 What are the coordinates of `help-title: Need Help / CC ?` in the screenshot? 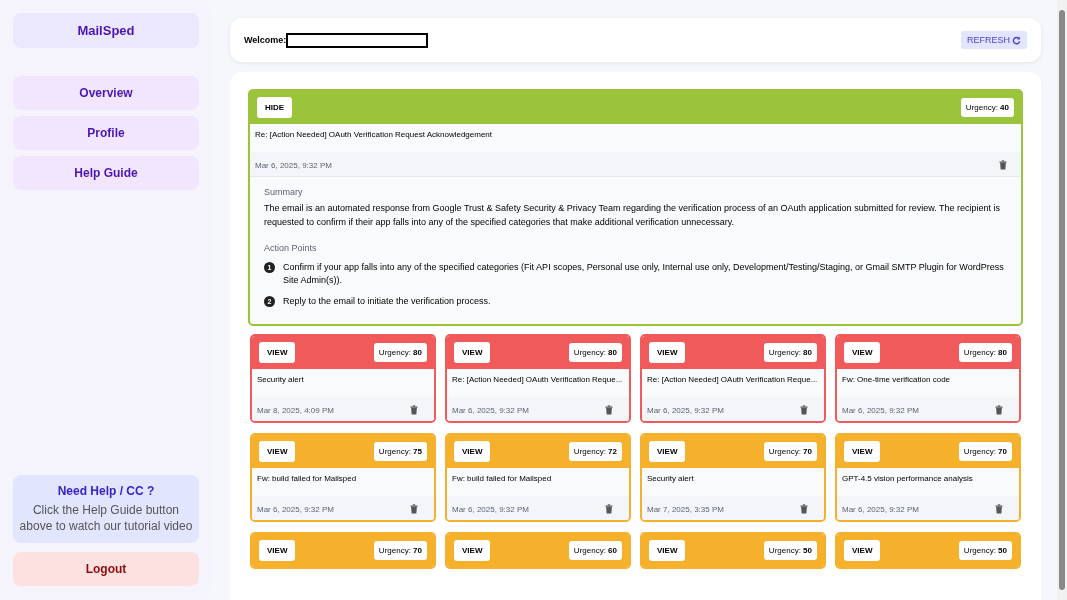 It's located at (106, 491).